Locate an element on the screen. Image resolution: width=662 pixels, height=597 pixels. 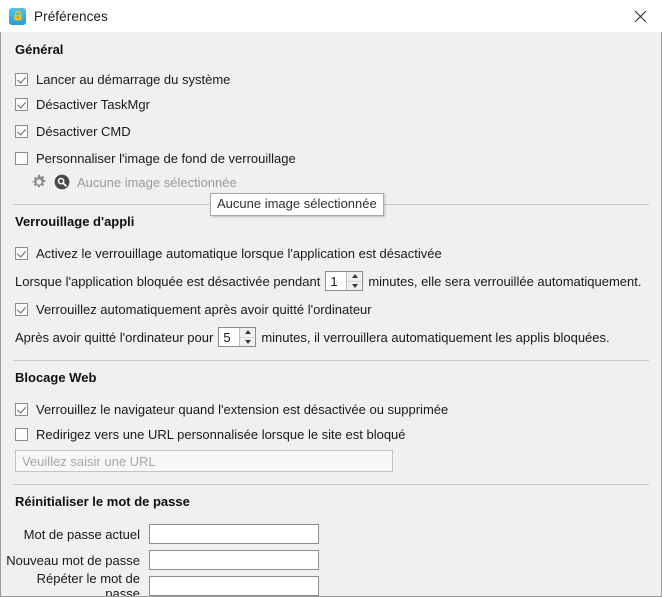
current-password-field is located at coordinates (234, 534).